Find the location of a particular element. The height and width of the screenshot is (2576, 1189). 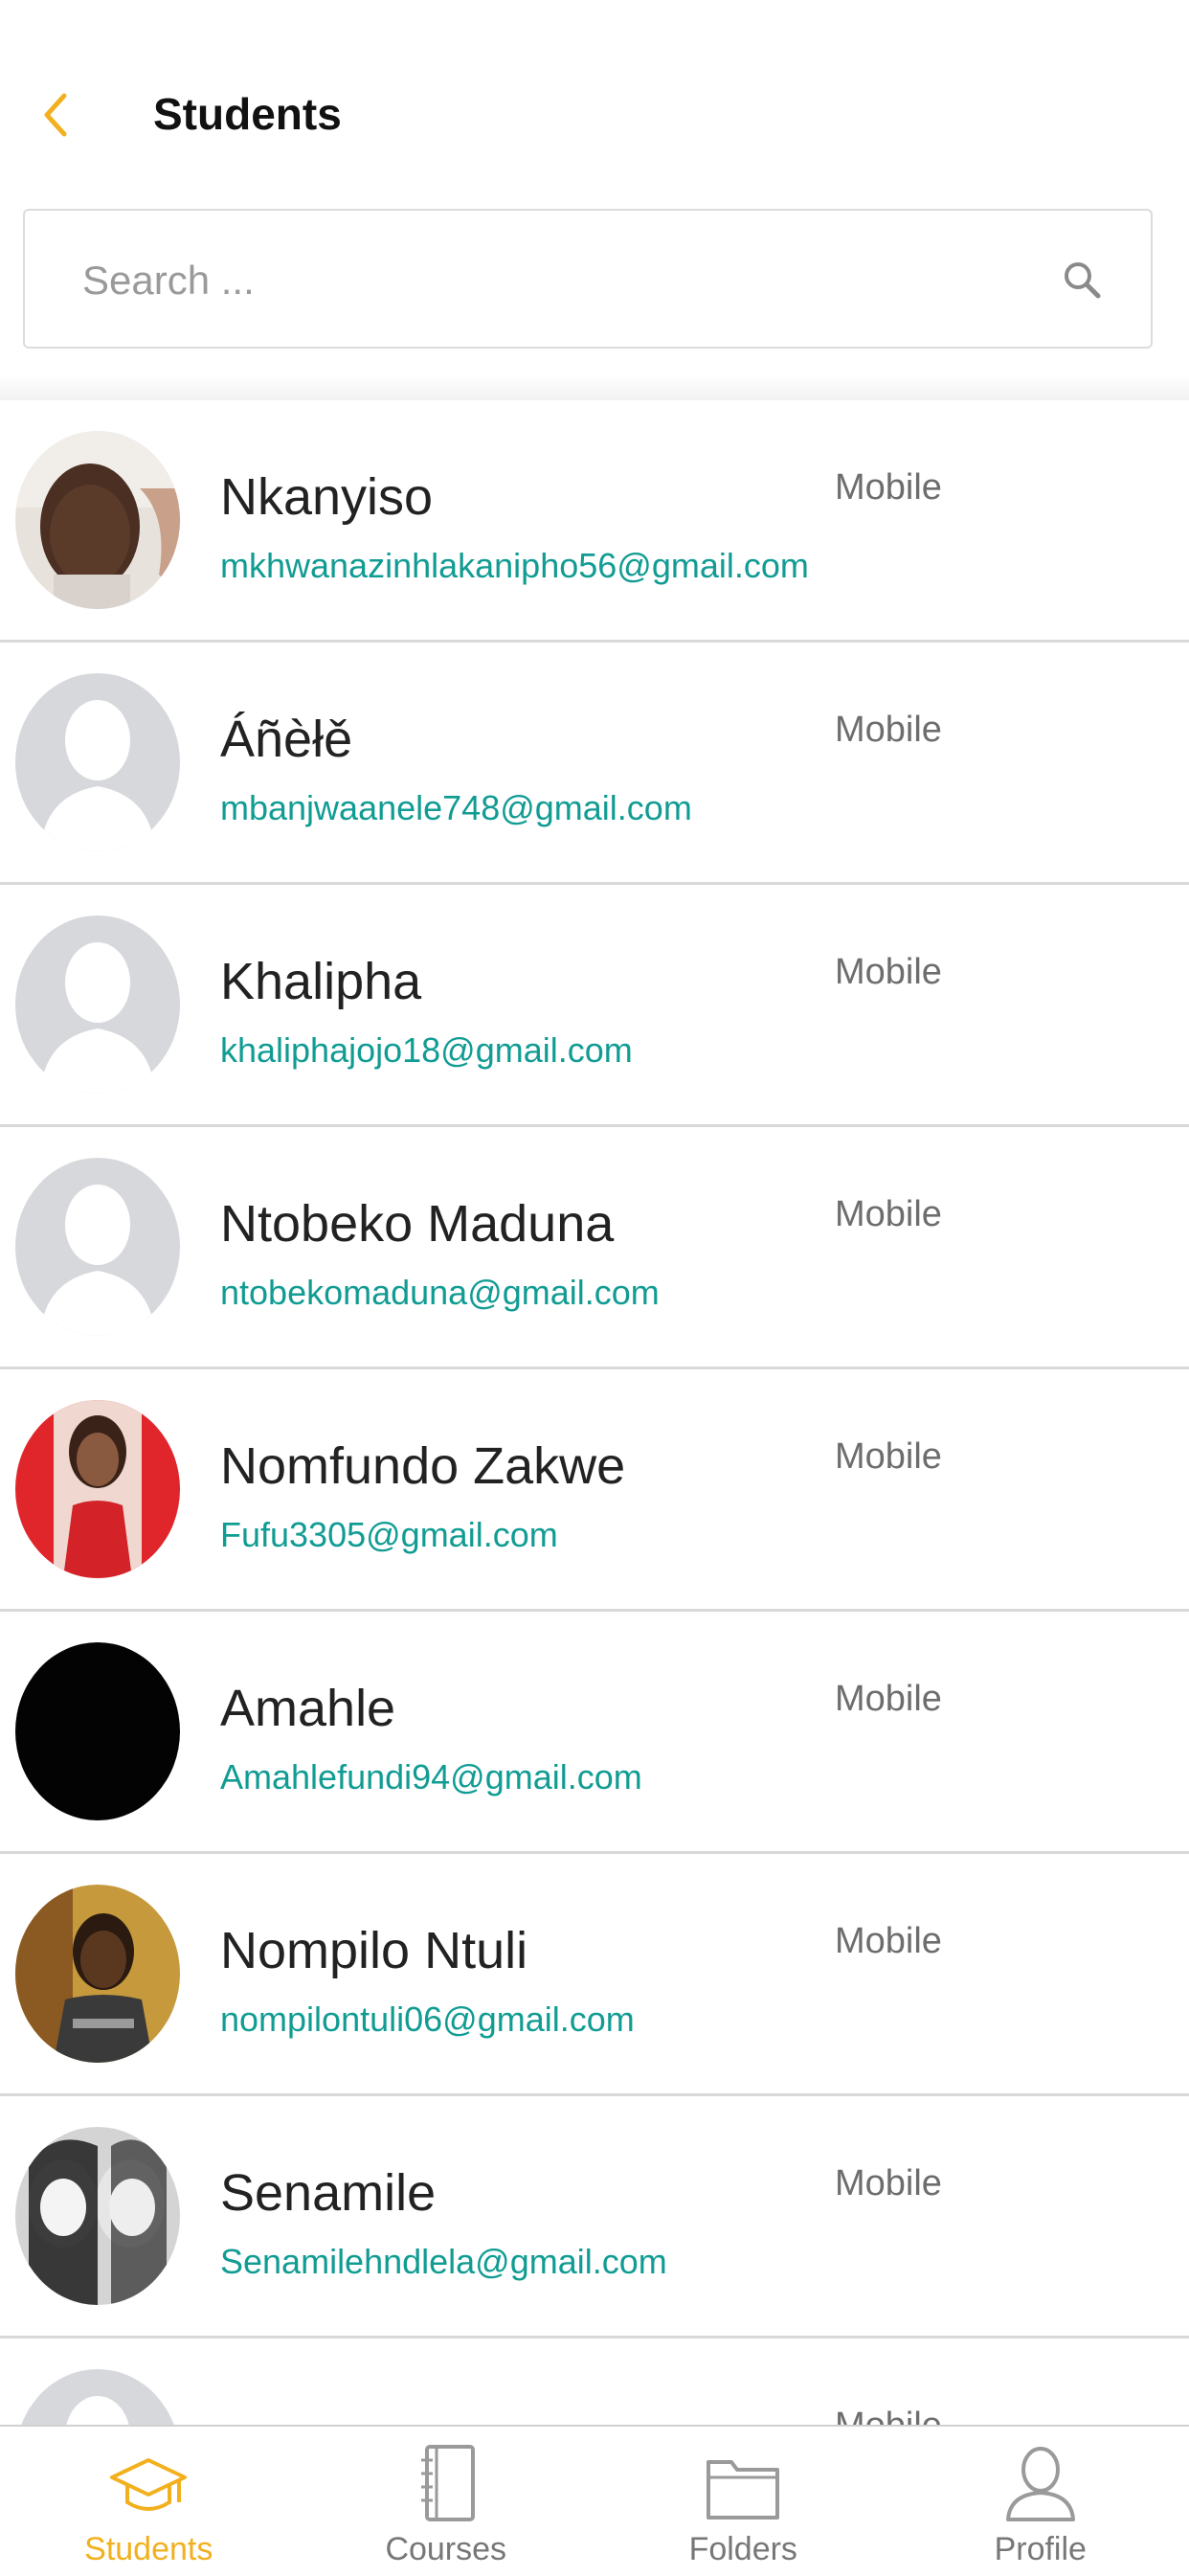

student-name: Ntobeko Maduna is located at coordinates (417, 1224).